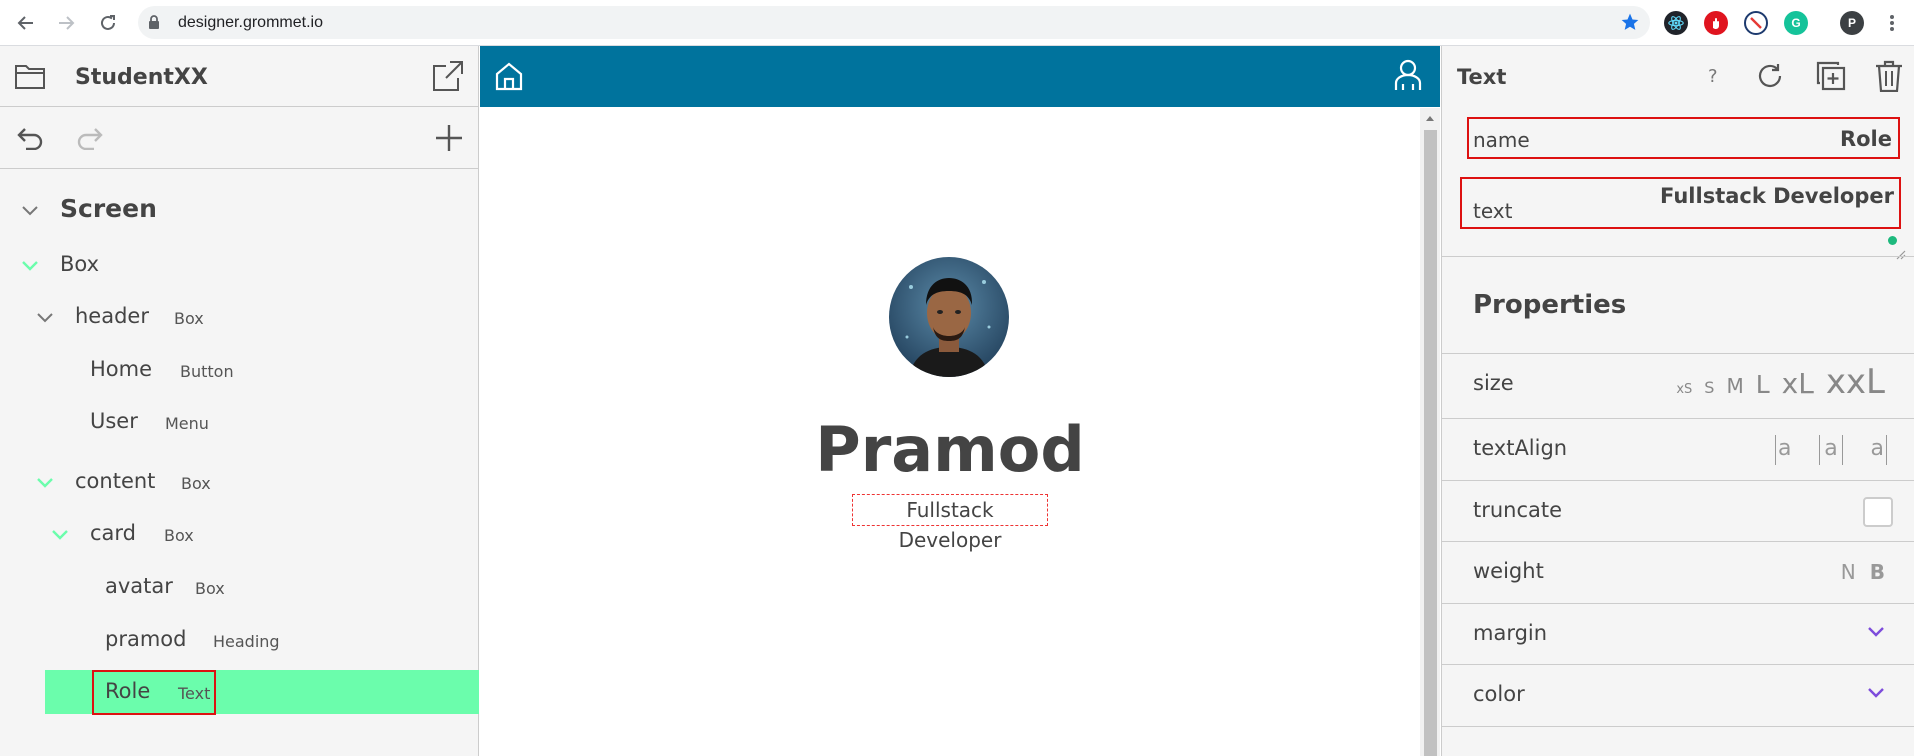  Describe the element at coordinates (1787, 450) in the screenshot. I see `align-start-option: a` at that location.